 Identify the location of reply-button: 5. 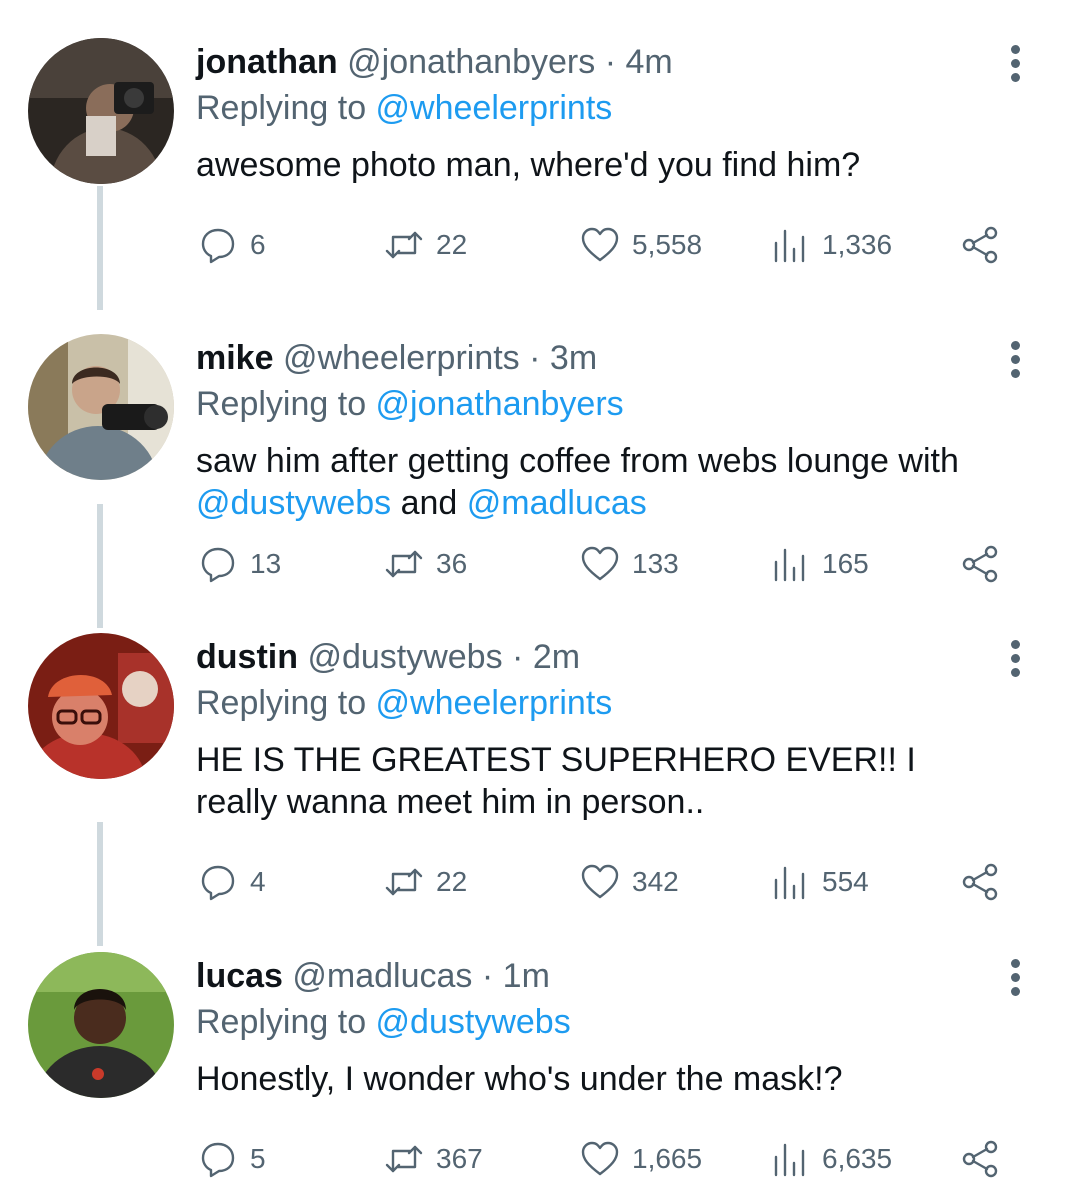
(232, 1159).